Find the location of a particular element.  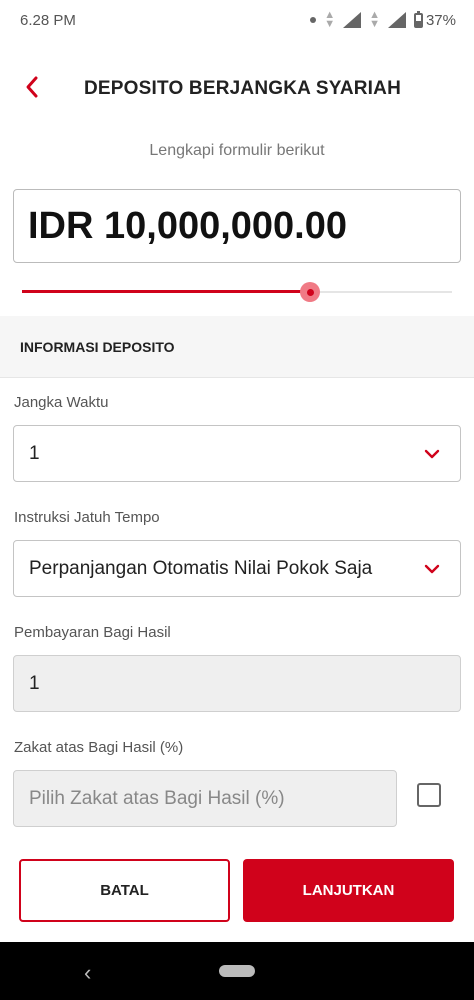

amount-slider is located at coordinates (237, 292).